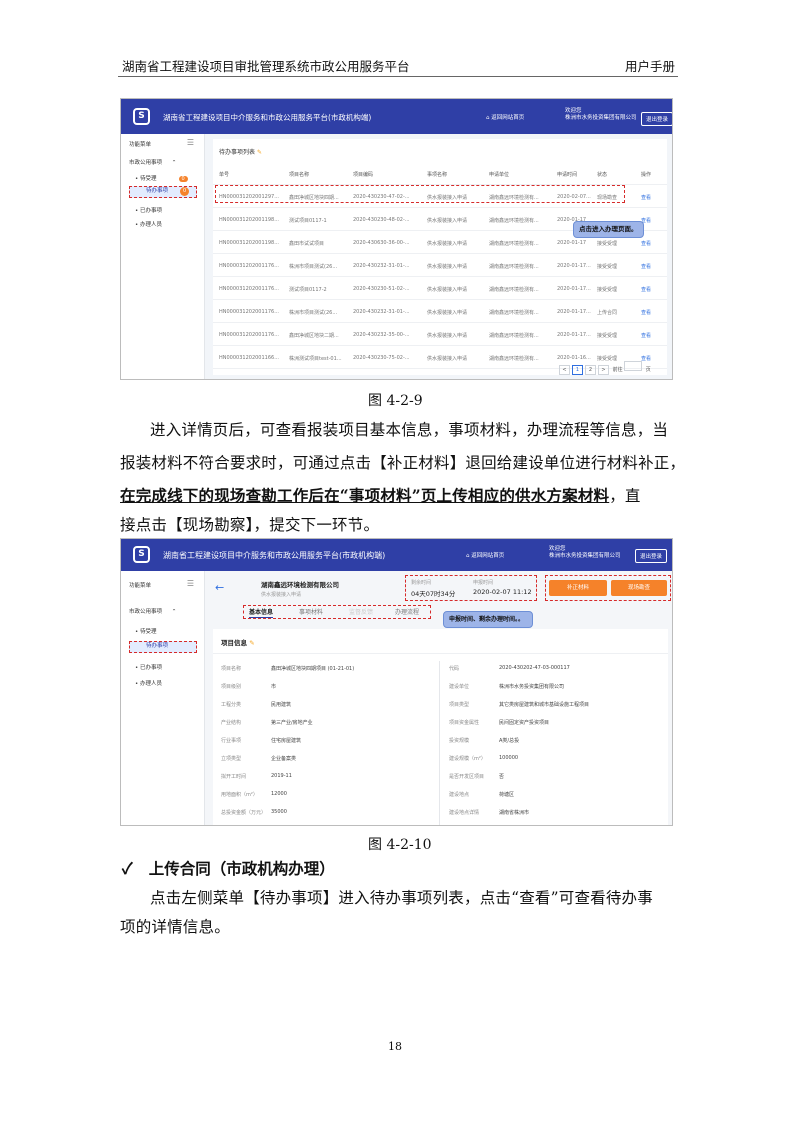 This screenshot has width=793, height=1122. Describe the element at coordinates (564, 370) in the screenshot. I see `prev-page-button: <` at that location.